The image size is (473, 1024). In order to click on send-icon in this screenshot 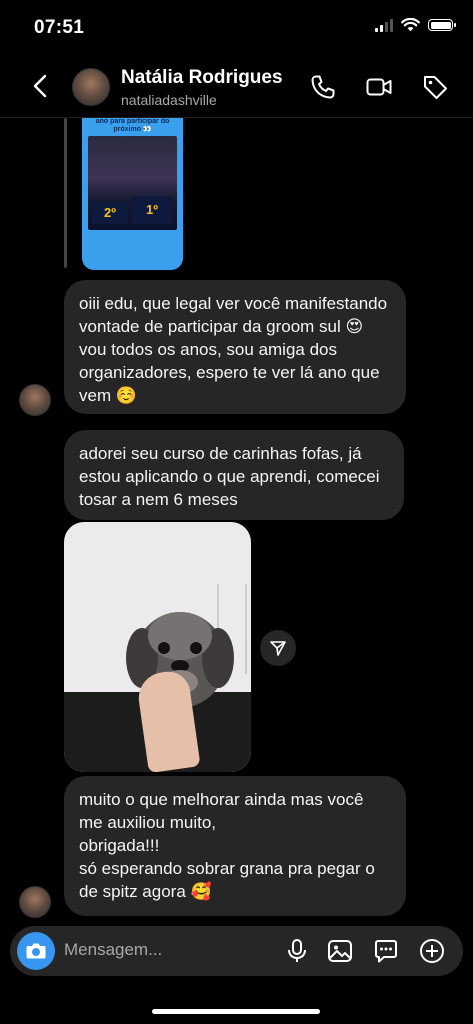, I will do `click(278, 648)`.